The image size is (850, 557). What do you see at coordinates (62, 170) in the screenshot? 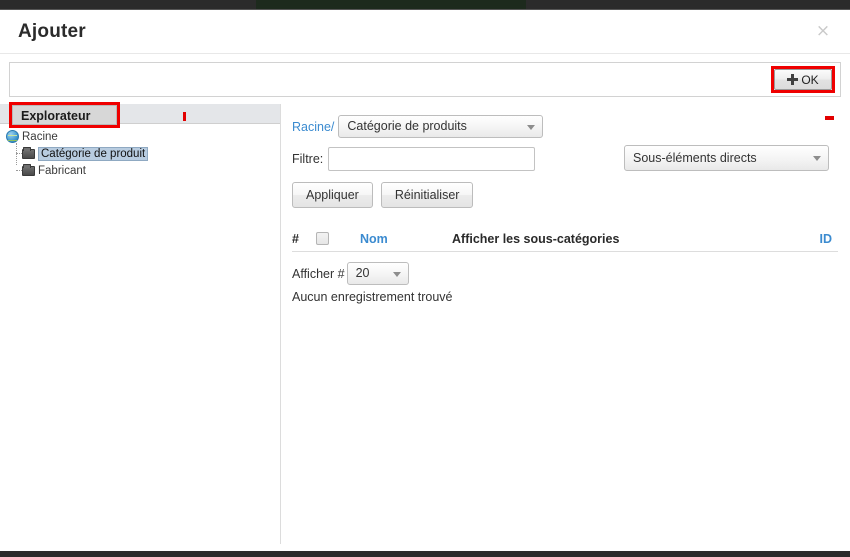
I see `tree-node-label: Fabricant` at bounding box center [62, 170].